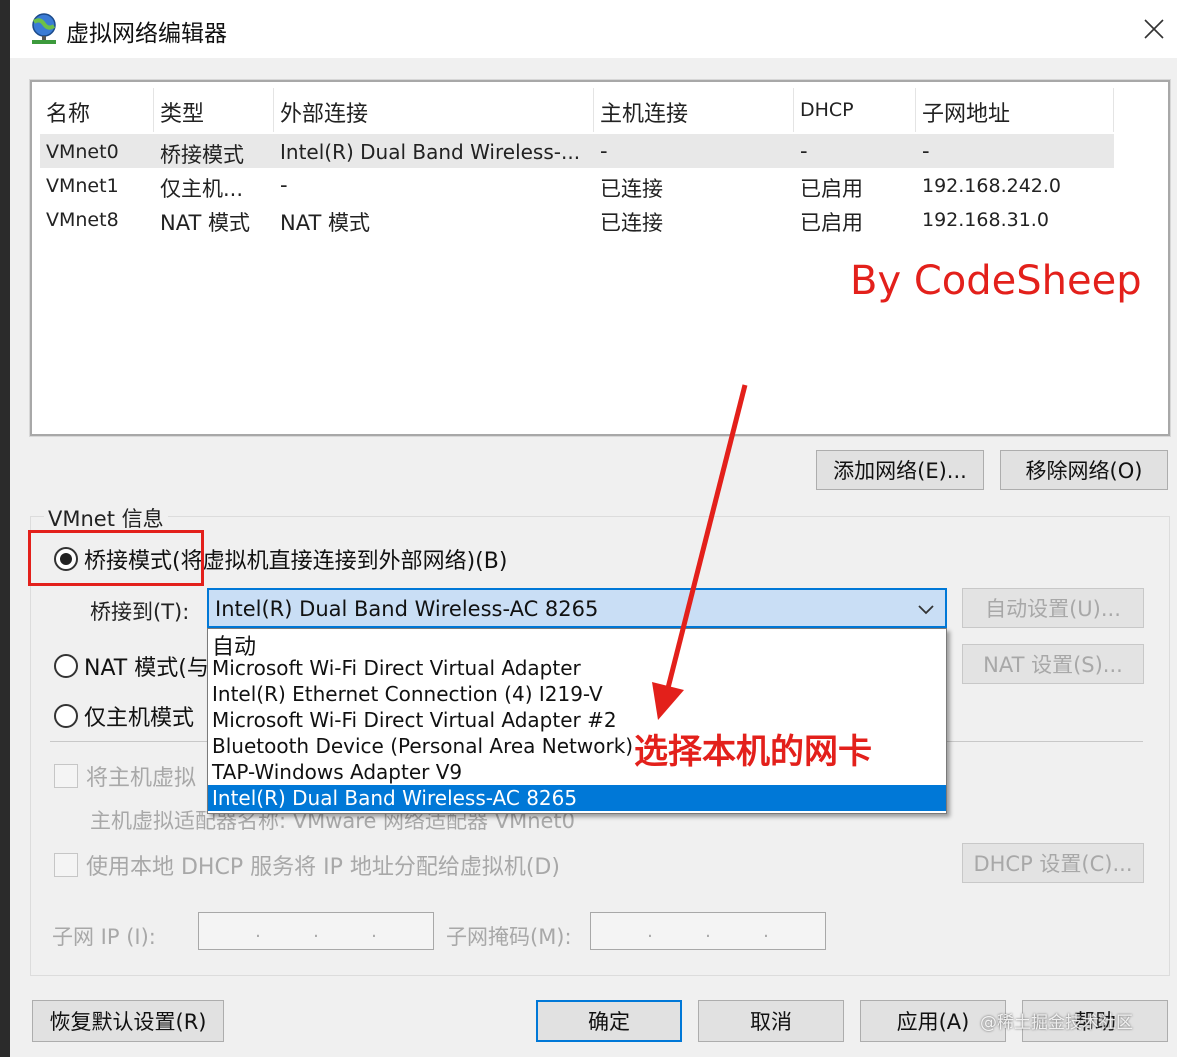  Describe the element at coordinates (202, 155) in the screenshot. I see `cell-type: 桥接模式` at that location.